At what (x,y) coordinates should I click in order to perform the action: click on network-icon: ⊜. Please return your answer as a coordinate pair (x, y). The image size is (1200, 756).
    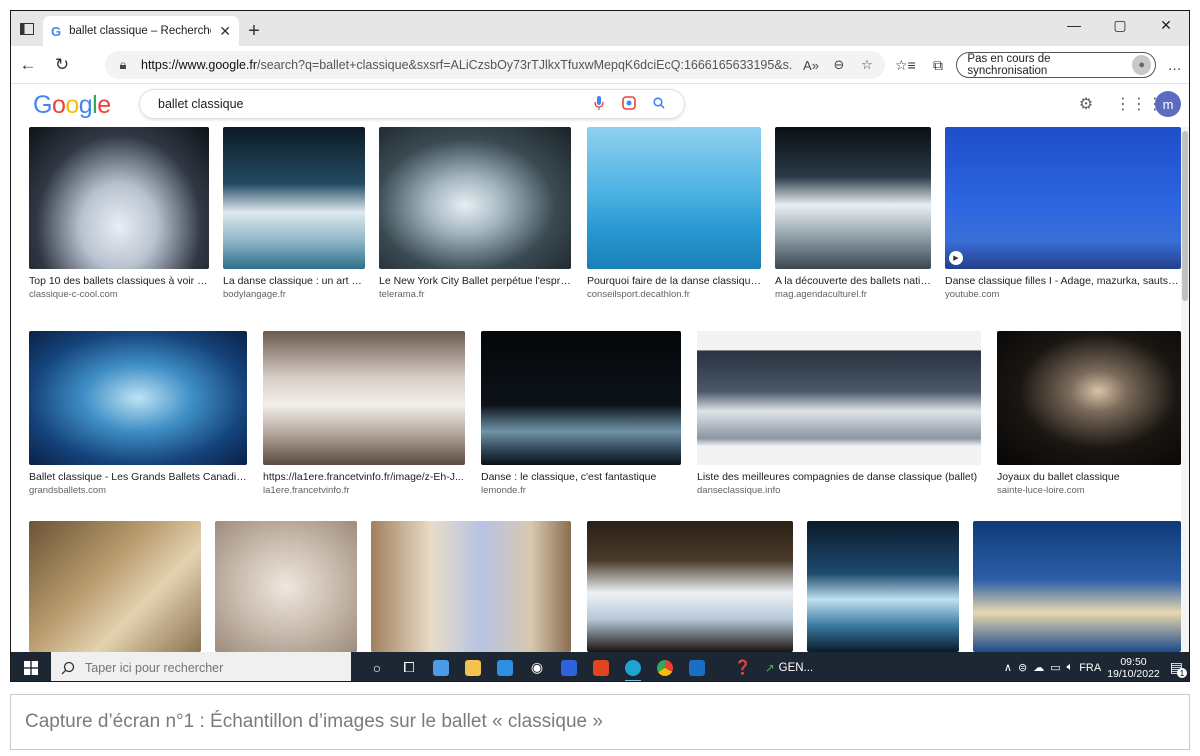
    Looking at the image, I should click on (1022, 667).